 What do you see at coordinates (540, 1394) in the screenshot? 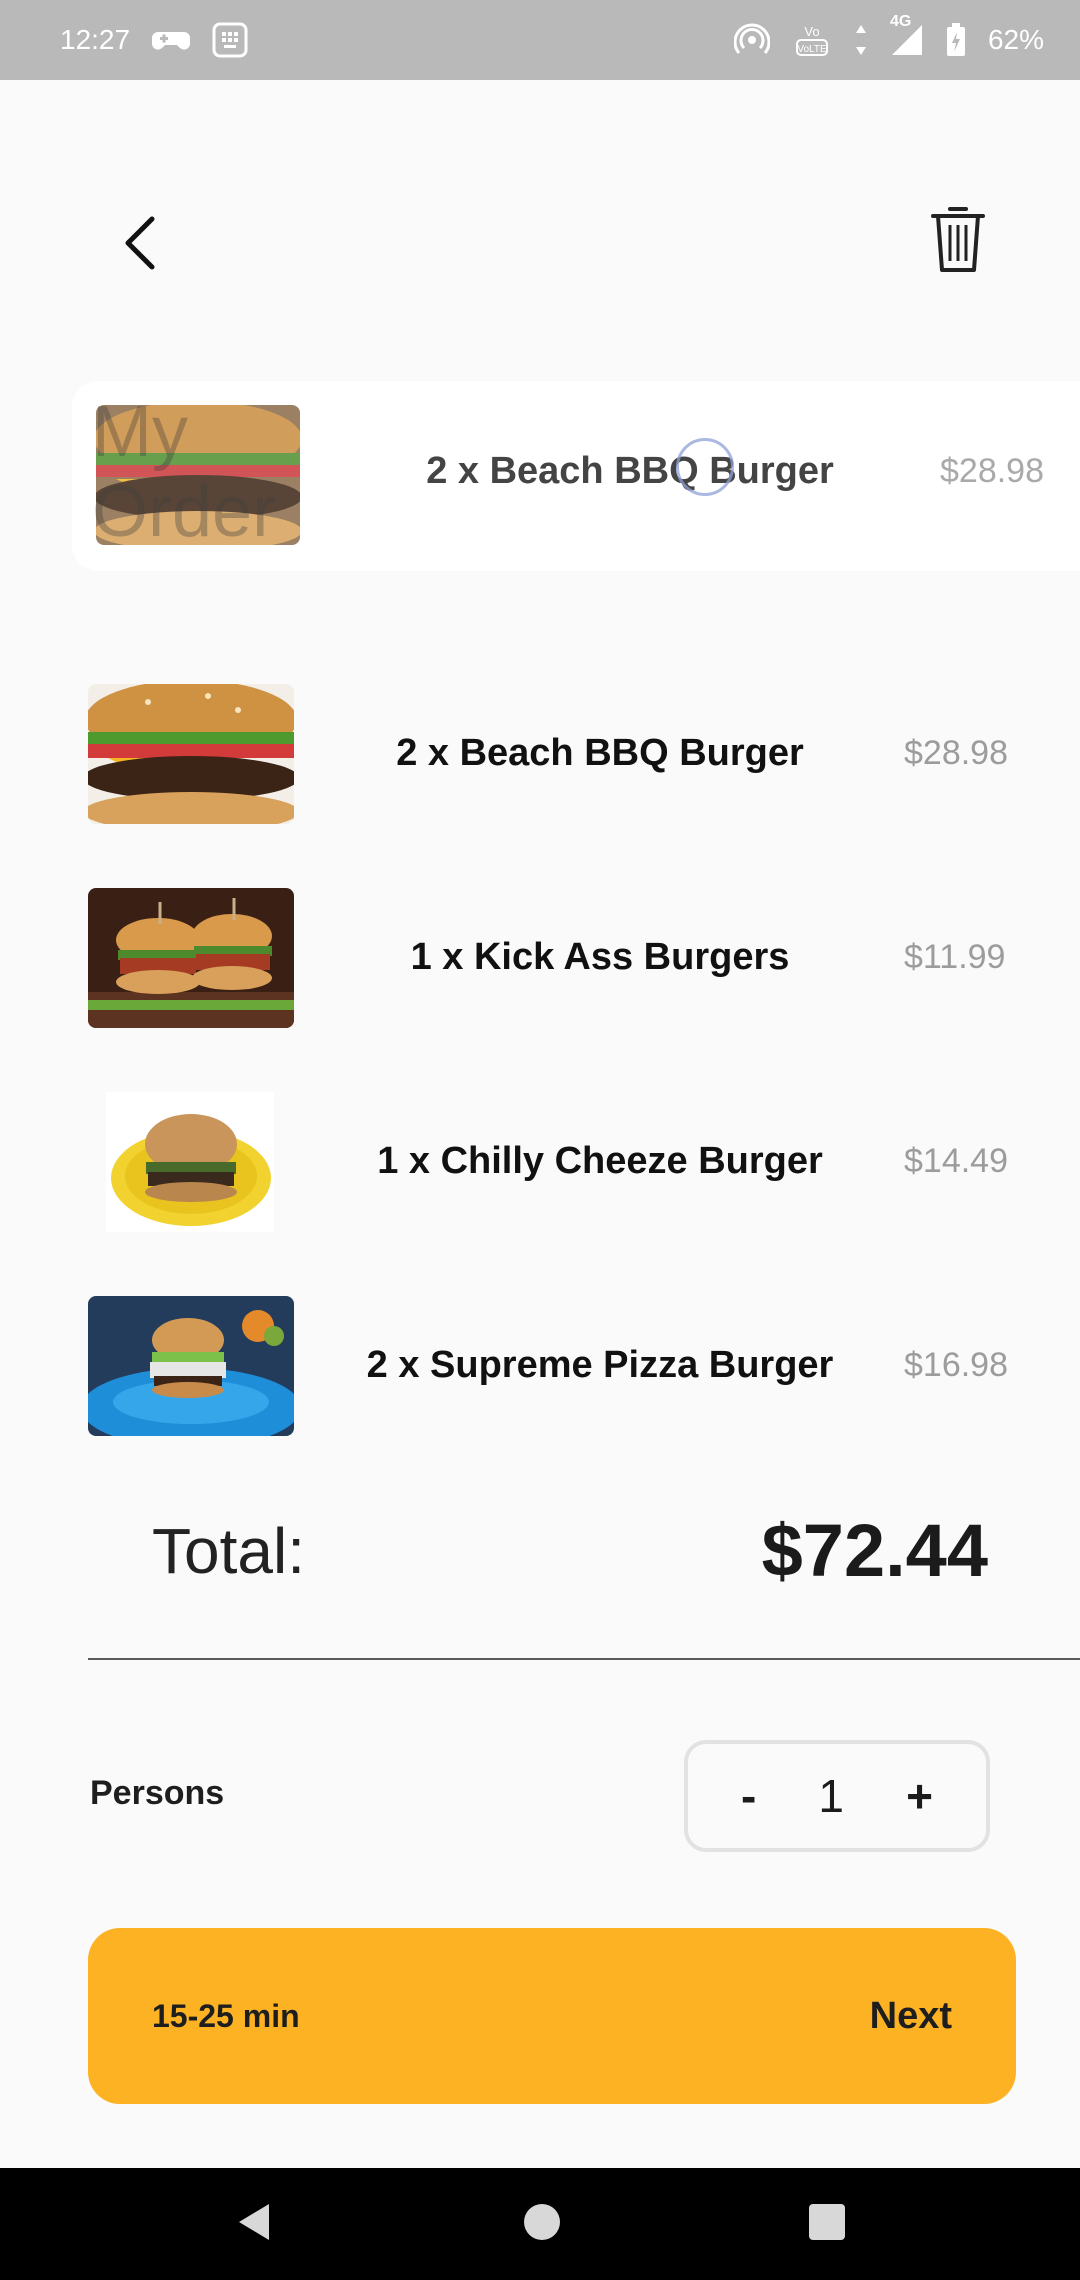
I see `list-item: 2 x Supreme Pizza Burger $16.98` at bounding box center [540, 1394].